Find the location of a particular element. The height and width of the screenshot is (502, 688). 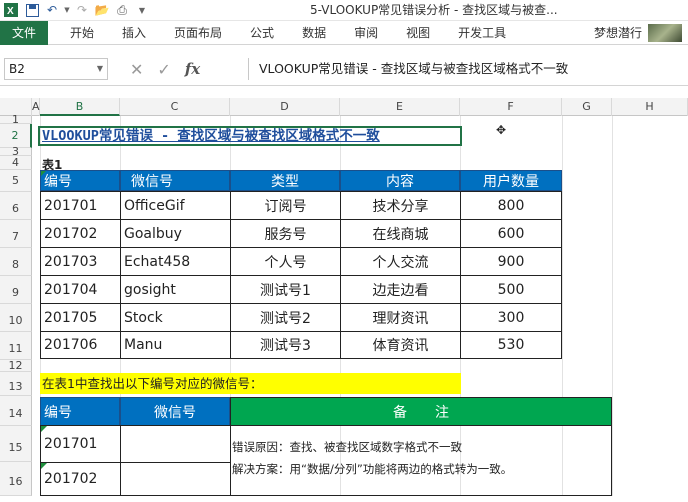

tab-insert: 插入 is located at coordinates (134, 33).